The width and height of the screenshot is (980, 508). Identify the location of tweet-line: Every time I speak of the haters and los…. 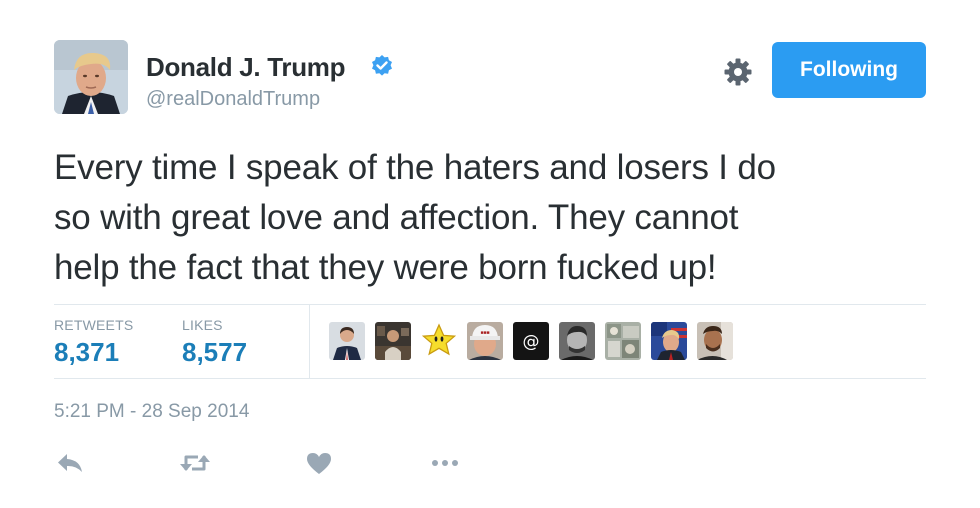
(415, 167).